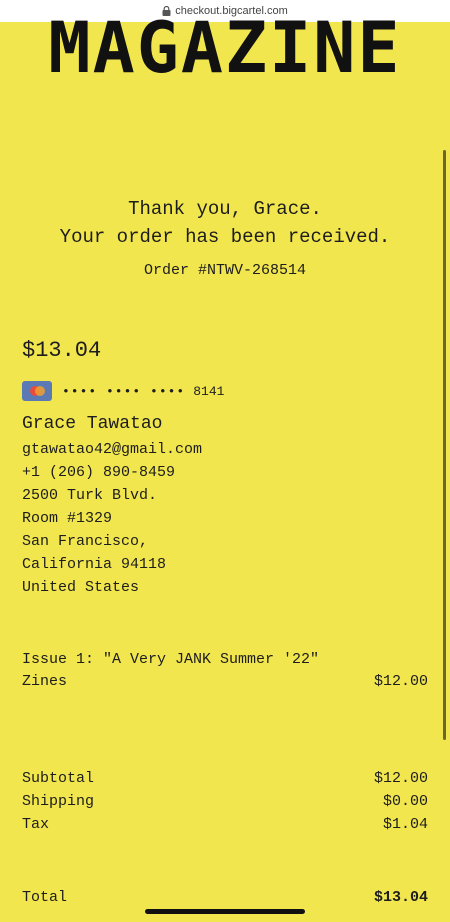 This screenshot has height=922, width=450. What do you see at coordinates (37, 391) in the screenshot?
I see `mastercard-icon` at bounding box center [37, 391].